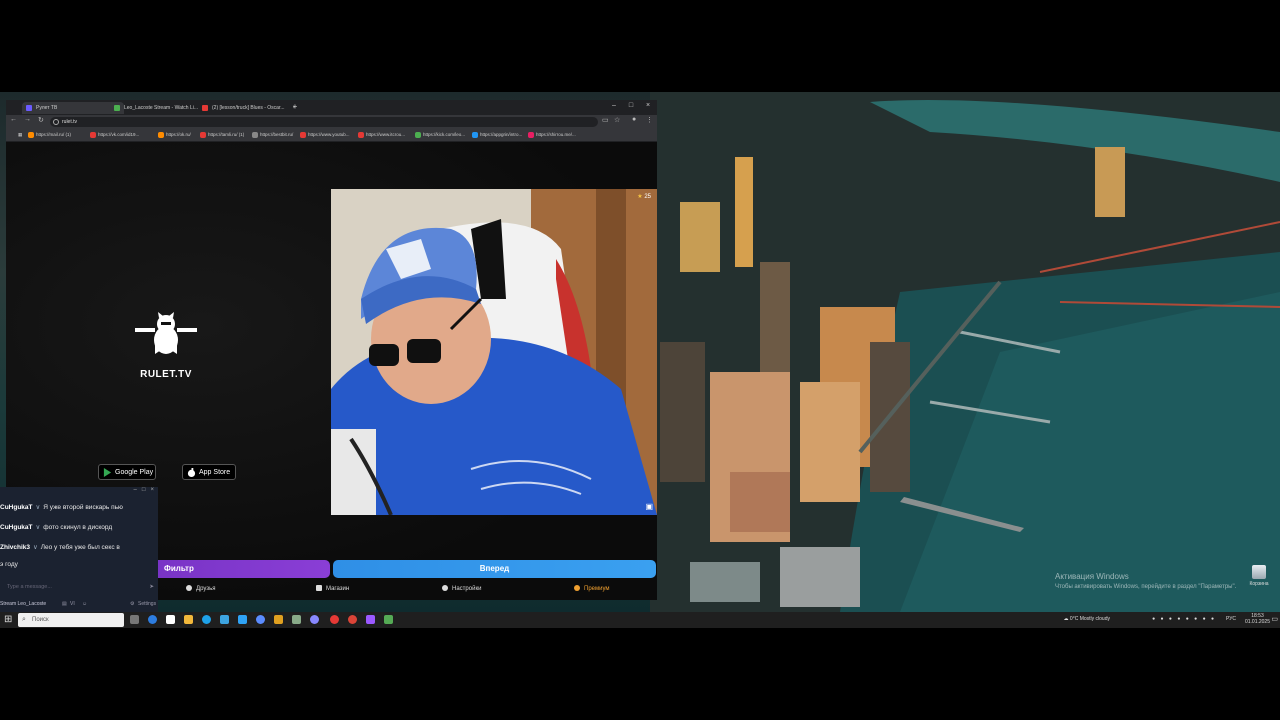 The image size is (1280, 720). I want to click on star-icon: ★, so click(640, 197).